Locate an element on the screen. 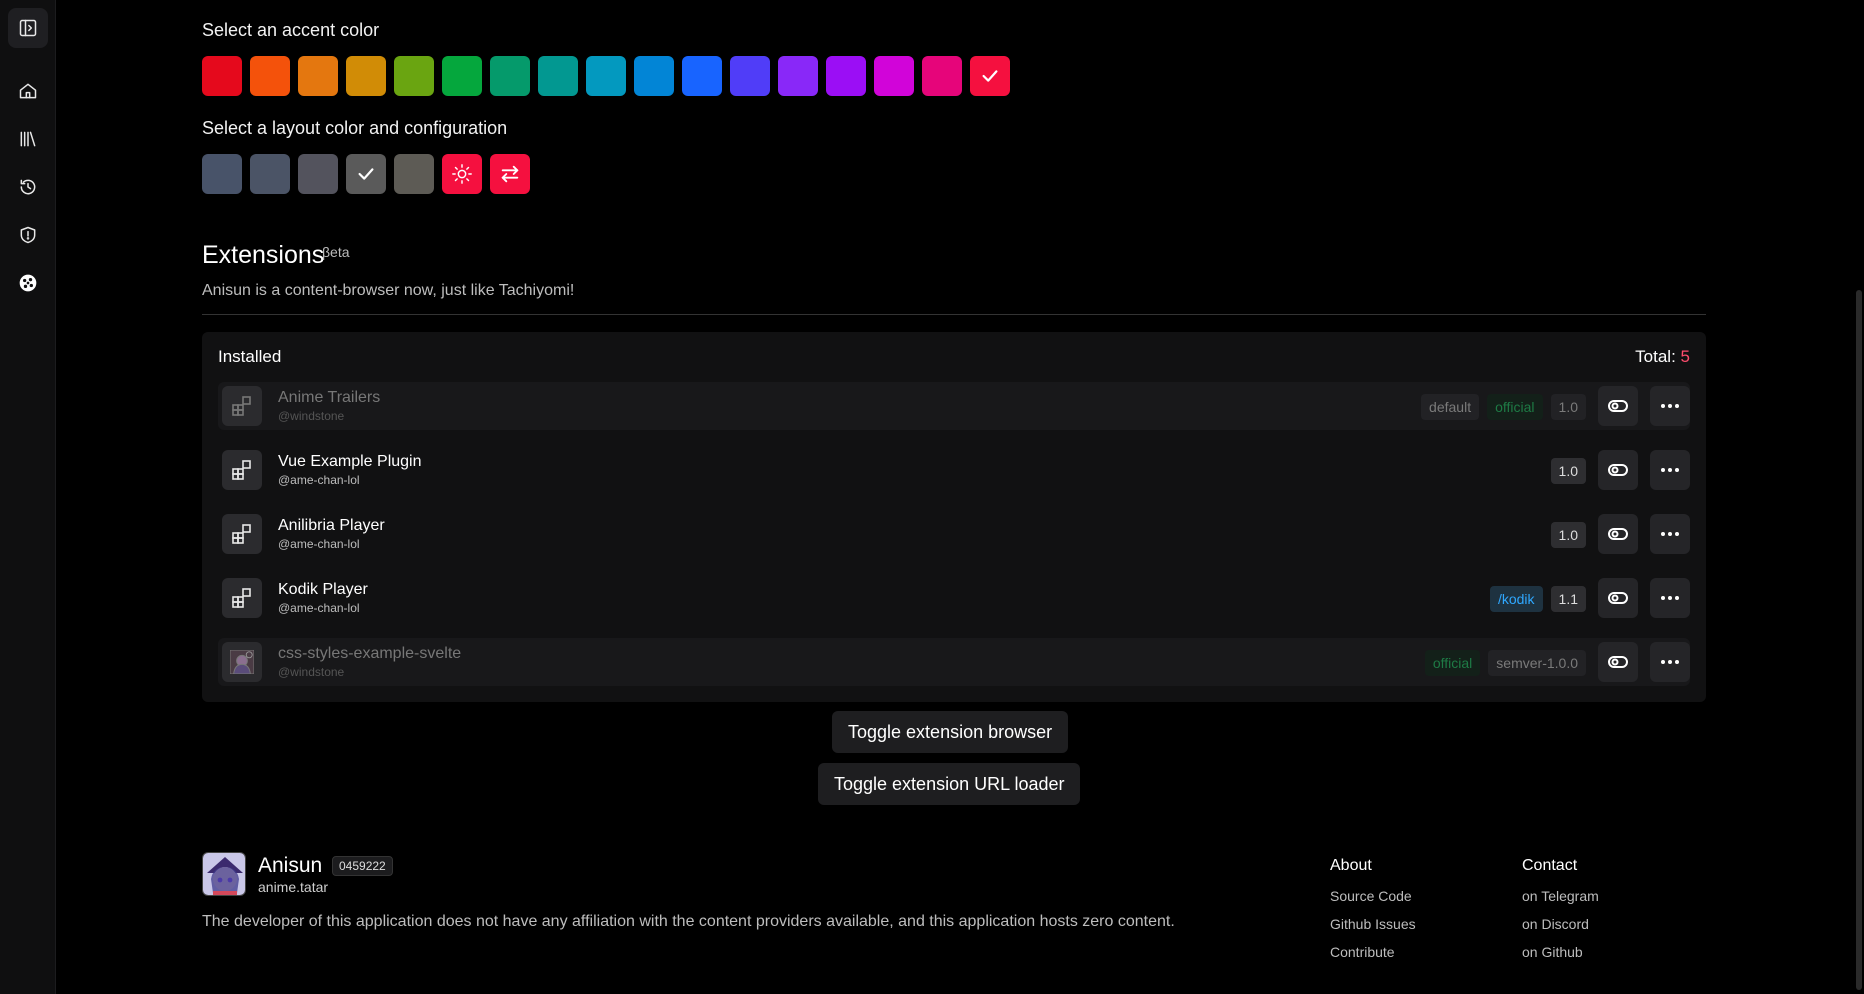 The width and height of the screenshot is (1864, 994). extension-tags: 1.0 is located at coordinates (1568, 471).